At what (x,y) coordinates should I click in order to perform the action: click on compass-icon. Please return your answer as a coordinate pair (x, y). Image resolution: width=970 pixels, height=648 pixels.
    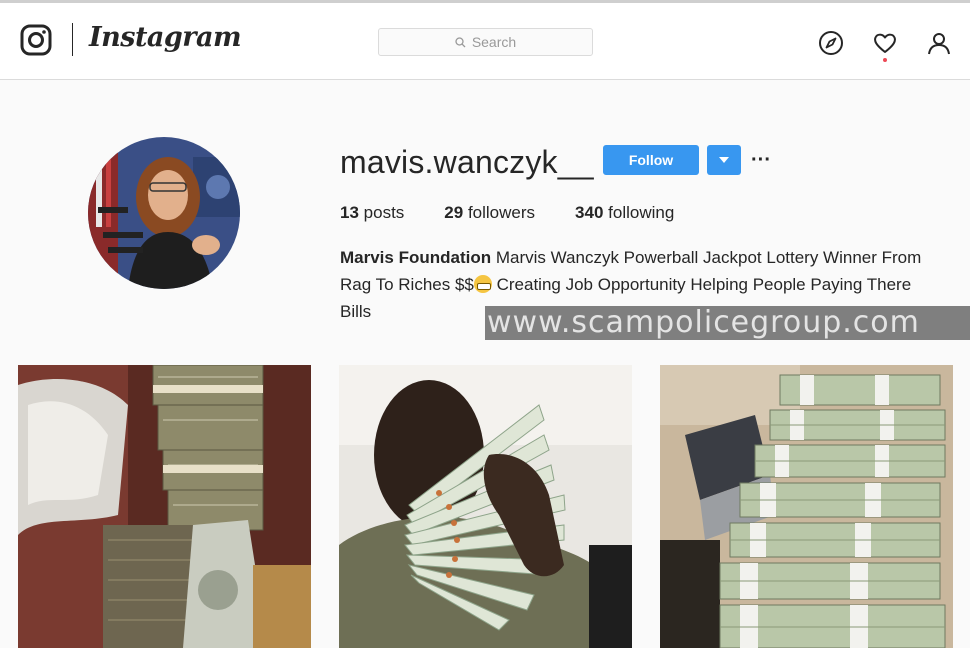
    Looking at the image, I should click on (831, 43).